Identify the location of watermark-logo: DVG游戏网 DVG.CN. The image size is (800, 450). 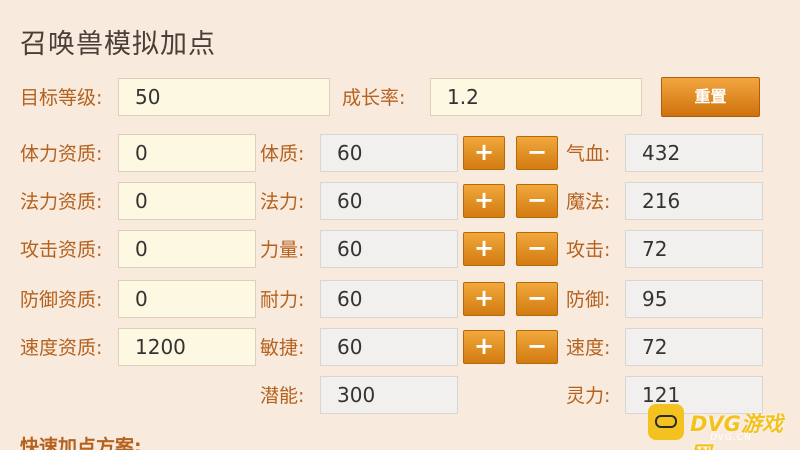
(722, 425).